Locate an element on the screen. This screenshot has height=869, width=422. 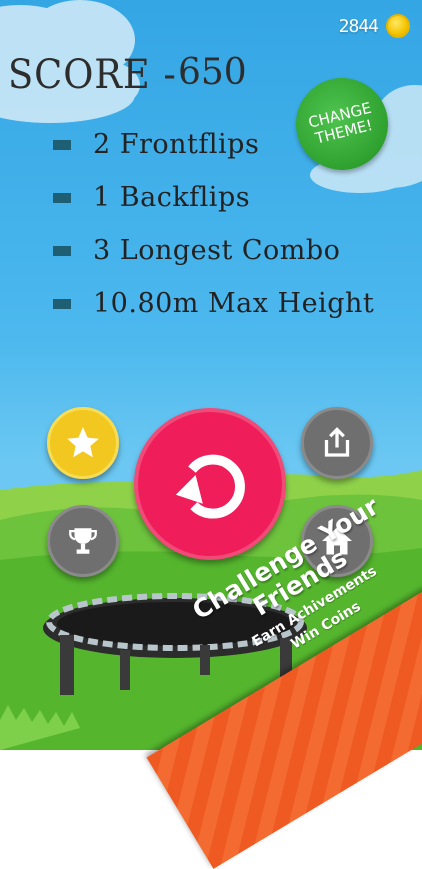
replay-icon is located at coordinates (210, 486).